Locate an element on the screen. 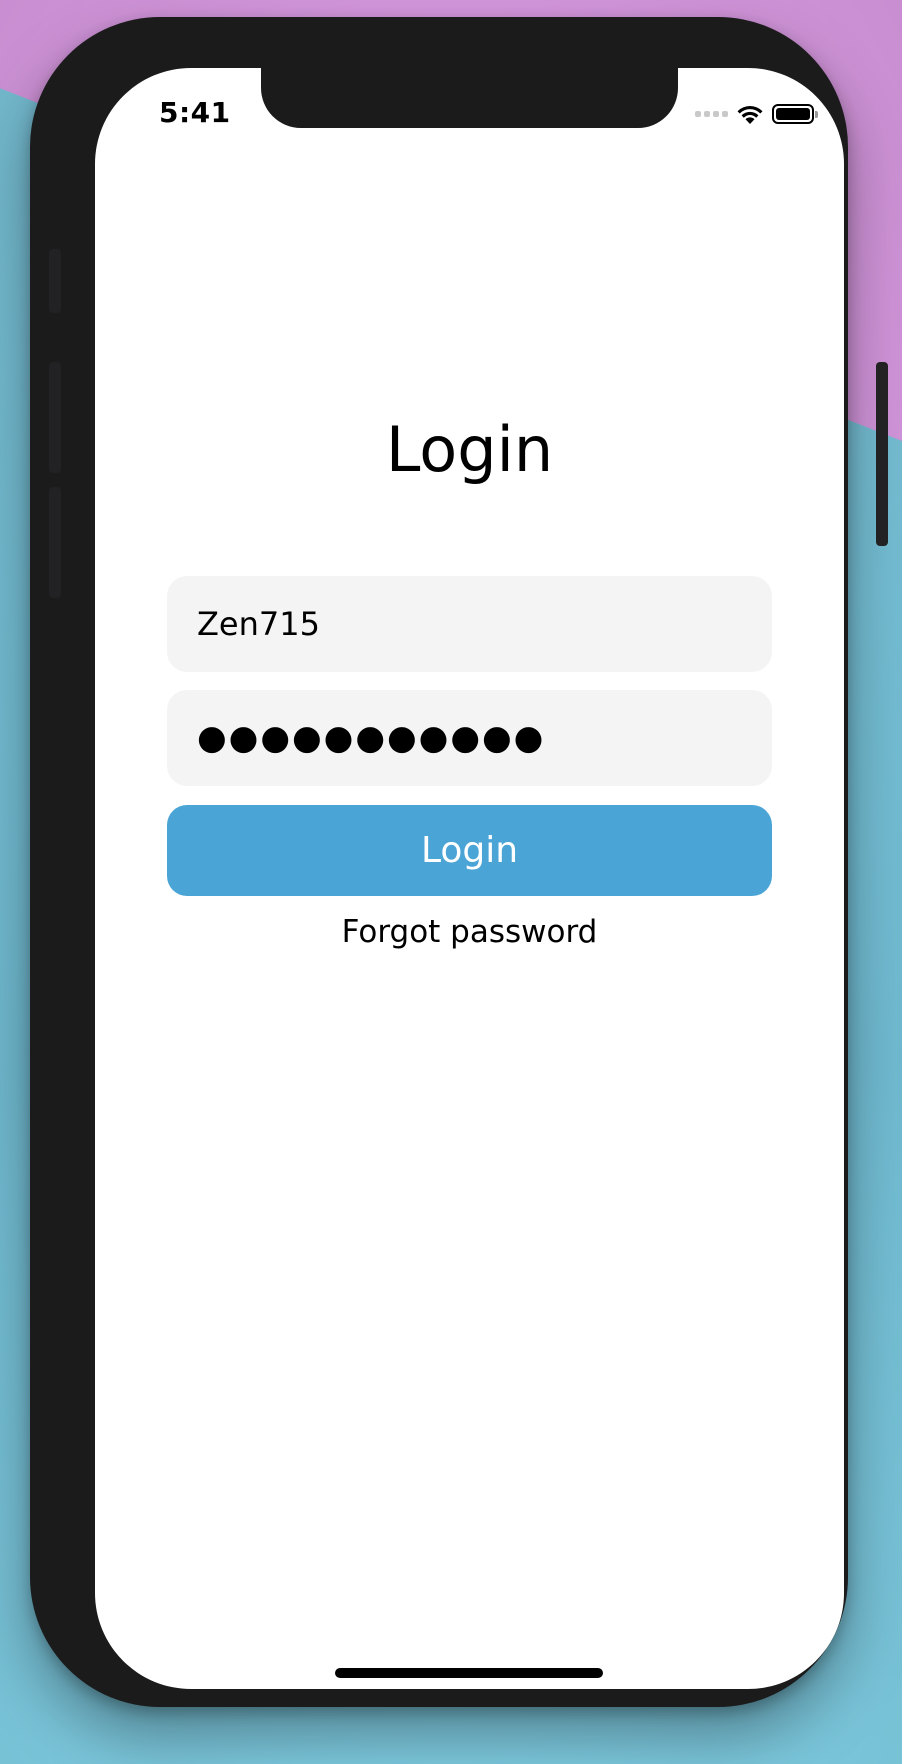  status-indicators is located at coordinates (756, 114).